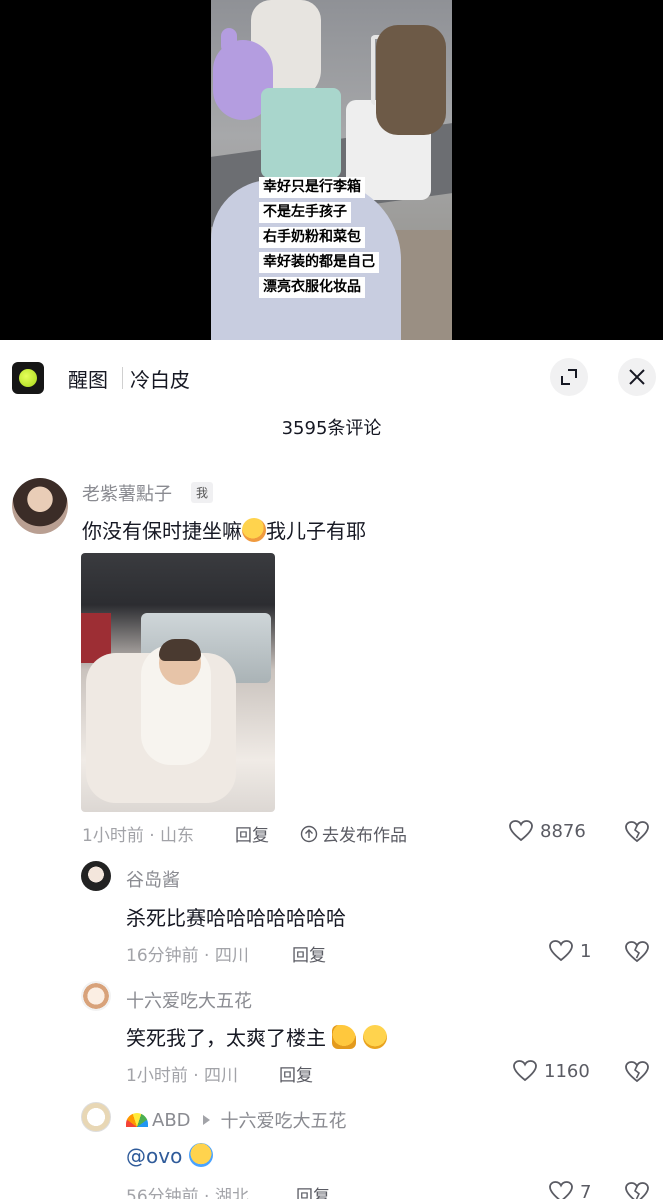 Image resolution: width=663 pixels, height=1199 pixels. What do you see at coordinates (364, 836) in the screenshot?
I see `publish-work-label: 去发布作品` at bounding box center [364, 836].